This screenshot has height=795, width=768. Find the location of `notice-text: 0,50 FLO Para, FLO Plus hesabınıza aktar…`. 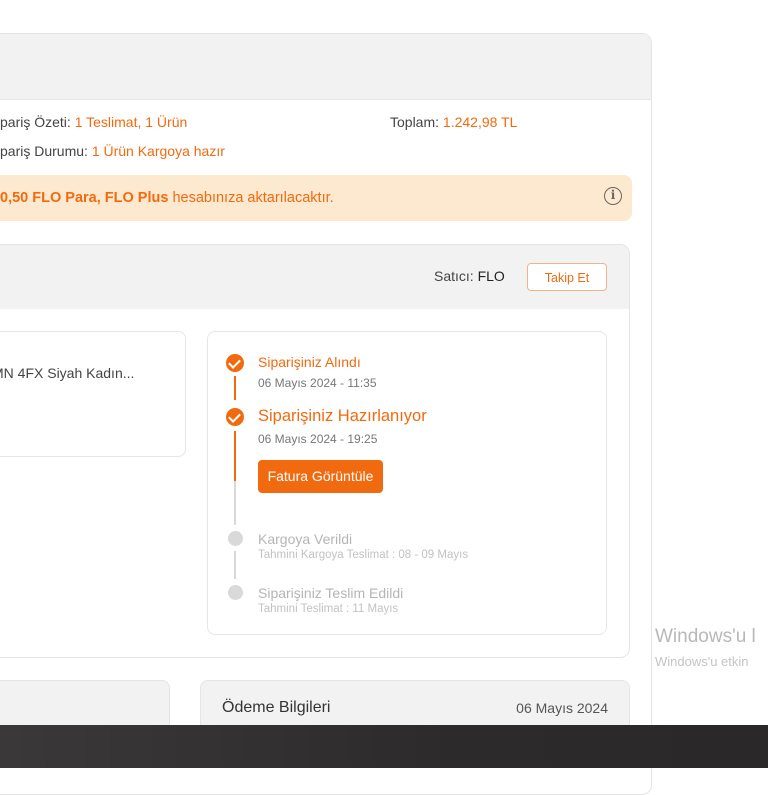

notice-text: 0,50 FLO Para, FLO Plus hesabınıza aktar… is located at coordinates (167, 198).